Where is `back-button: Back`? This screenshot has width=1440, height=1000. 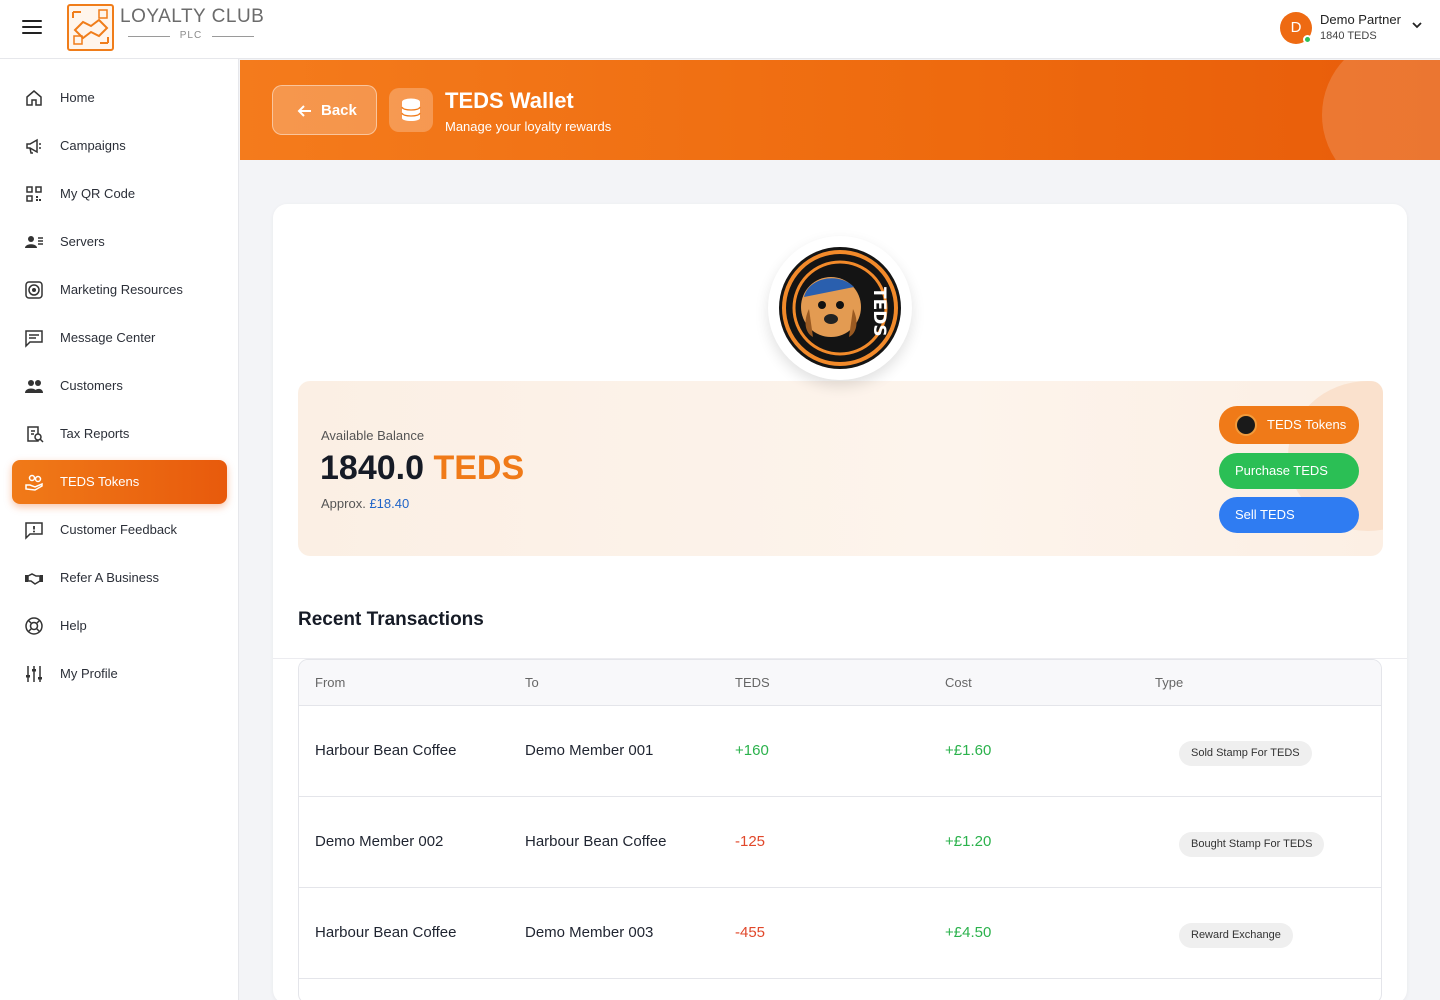 back-button: Back is located at coordinates (324, 110).